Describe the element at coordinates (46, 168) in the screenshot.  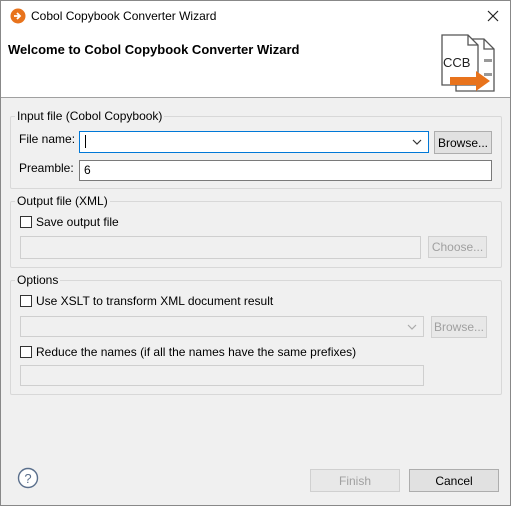
I see `preamble-label: Preamble:` at that location.